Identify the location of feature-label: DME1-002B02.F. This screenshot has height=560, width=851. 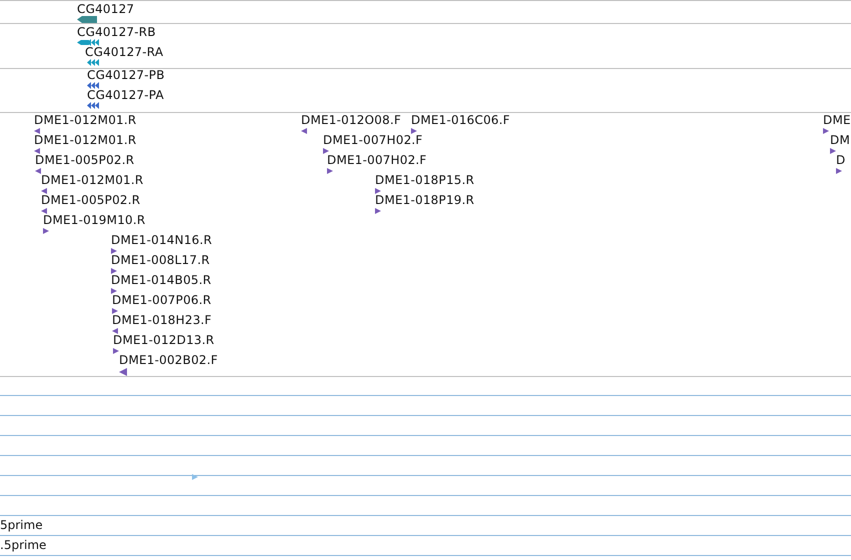
(168, 360).